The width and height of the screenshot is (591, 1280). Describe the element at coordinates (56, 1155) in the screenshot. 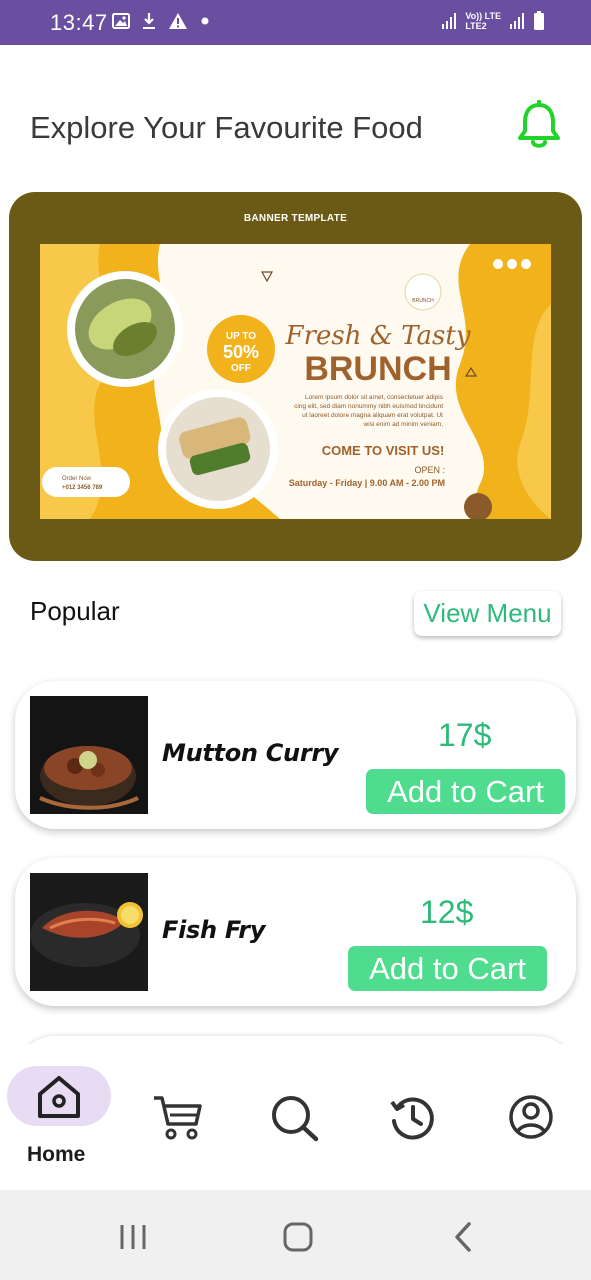

I see `nav-home-label: Home` at that location.